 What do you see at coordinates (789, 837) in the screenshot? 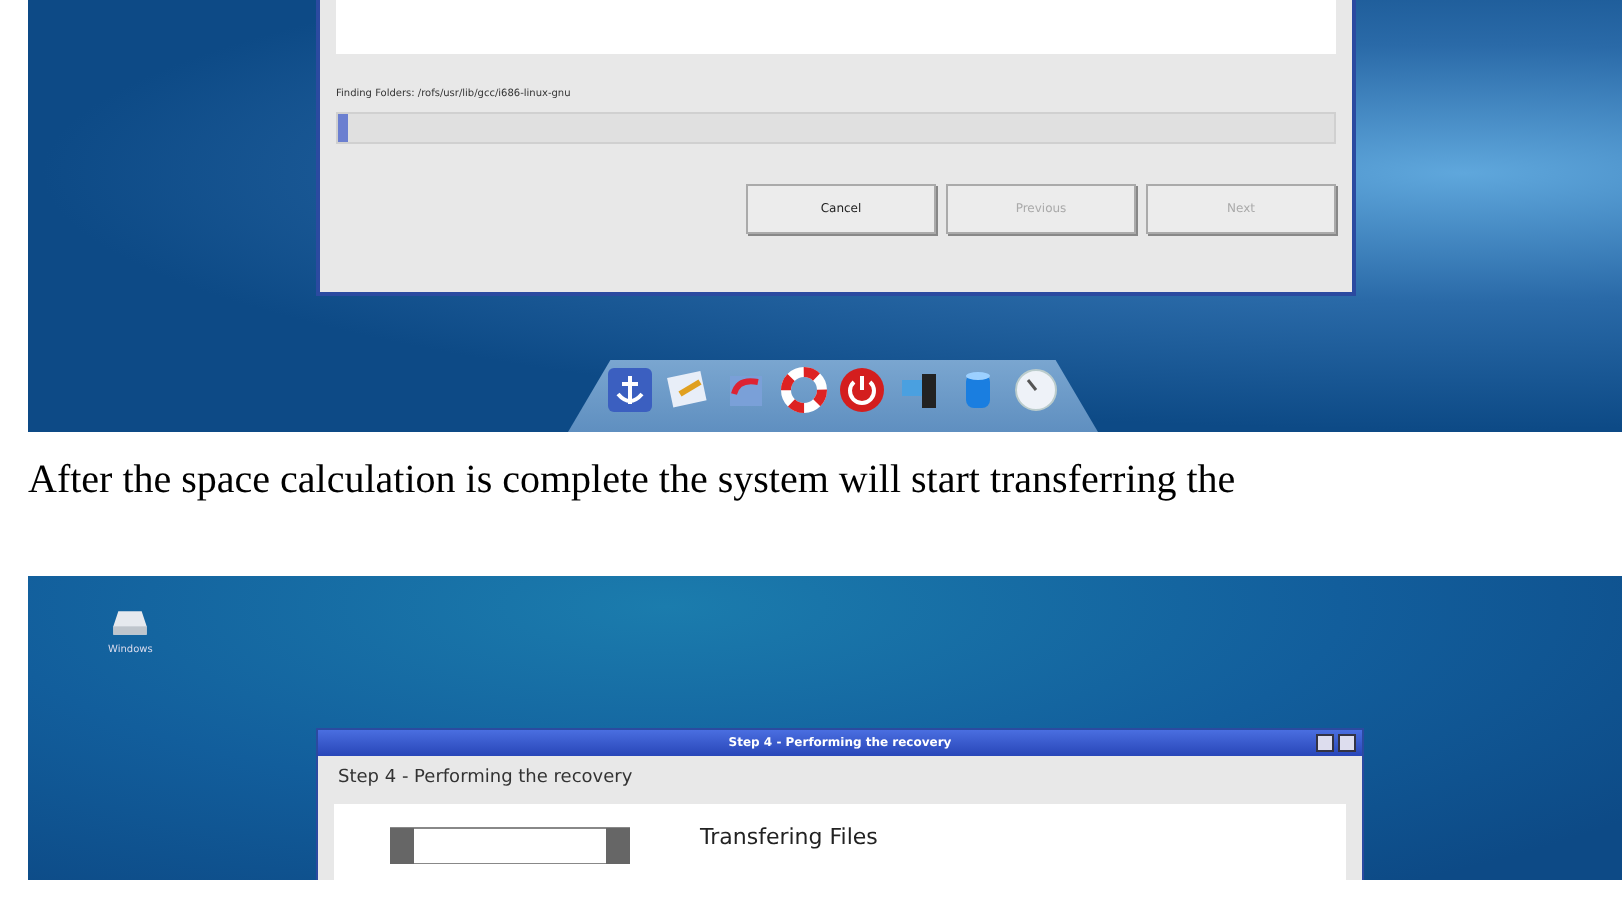
I see `section-title: Transfering Files` at bounding box center [789, 837].